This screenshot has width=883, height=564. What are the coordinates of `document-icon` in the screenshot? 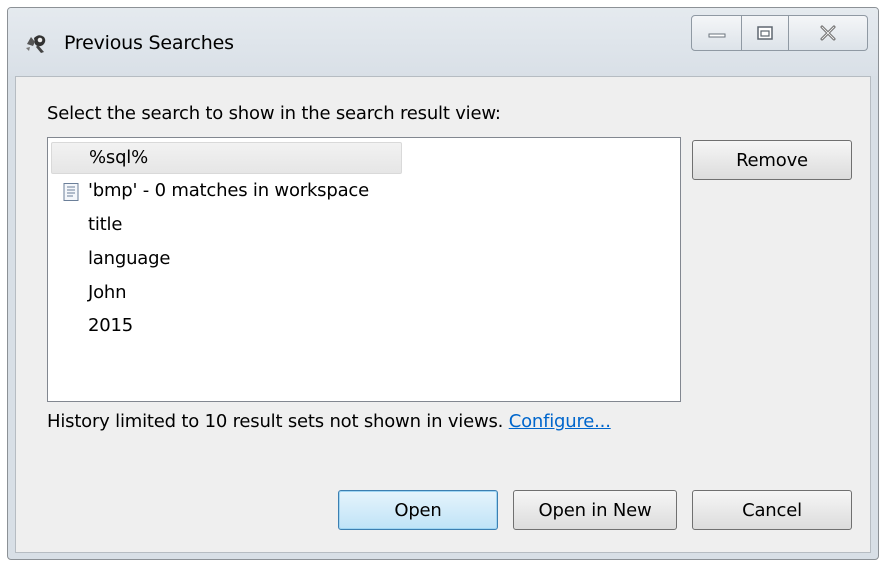 It's located at (71, 192).